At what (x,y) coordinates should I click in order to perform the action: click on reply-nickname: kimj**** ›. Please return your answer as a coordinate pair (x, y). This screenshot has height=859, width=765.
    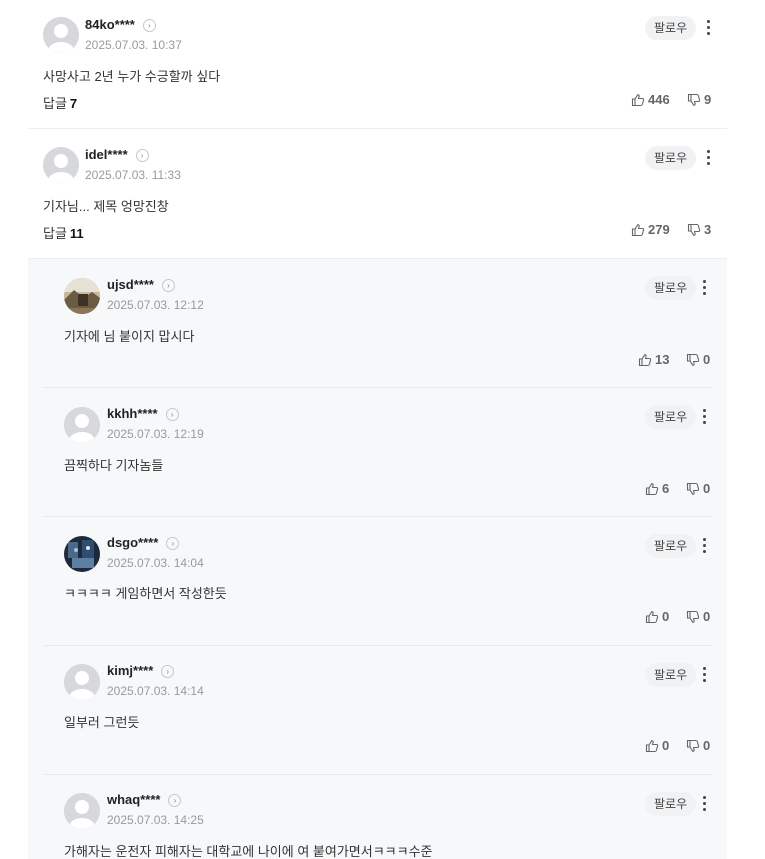
    Looking at the image, I should click on (141, 670).